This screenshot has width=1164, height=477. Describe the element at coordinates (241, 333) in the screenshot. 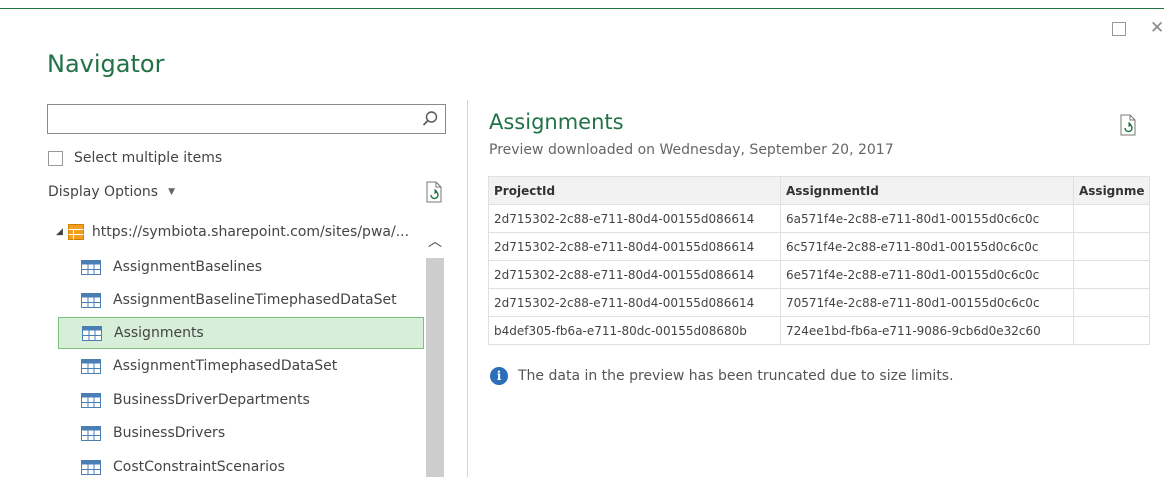

I see `tree-item: Assignments` at that location.